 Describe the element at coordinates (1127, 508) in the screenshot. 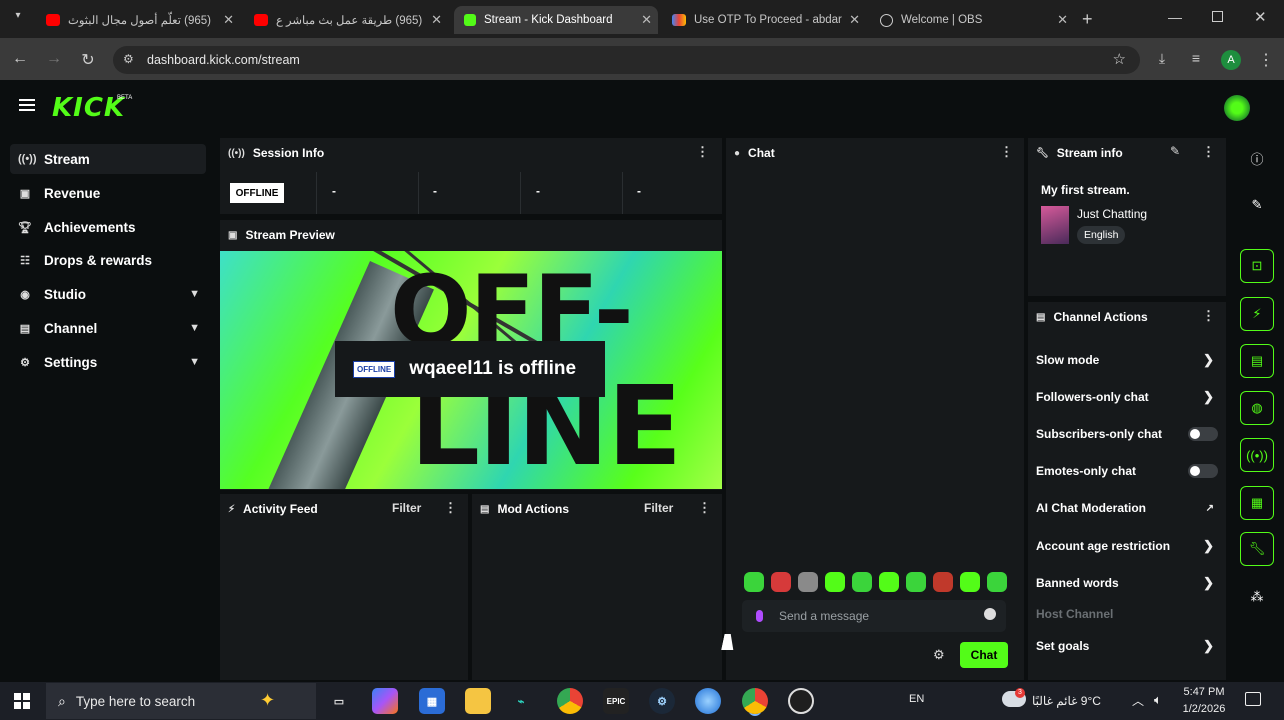

I see `channel-action-ai-moderation: AI Chat Moderation ↗` at that location.